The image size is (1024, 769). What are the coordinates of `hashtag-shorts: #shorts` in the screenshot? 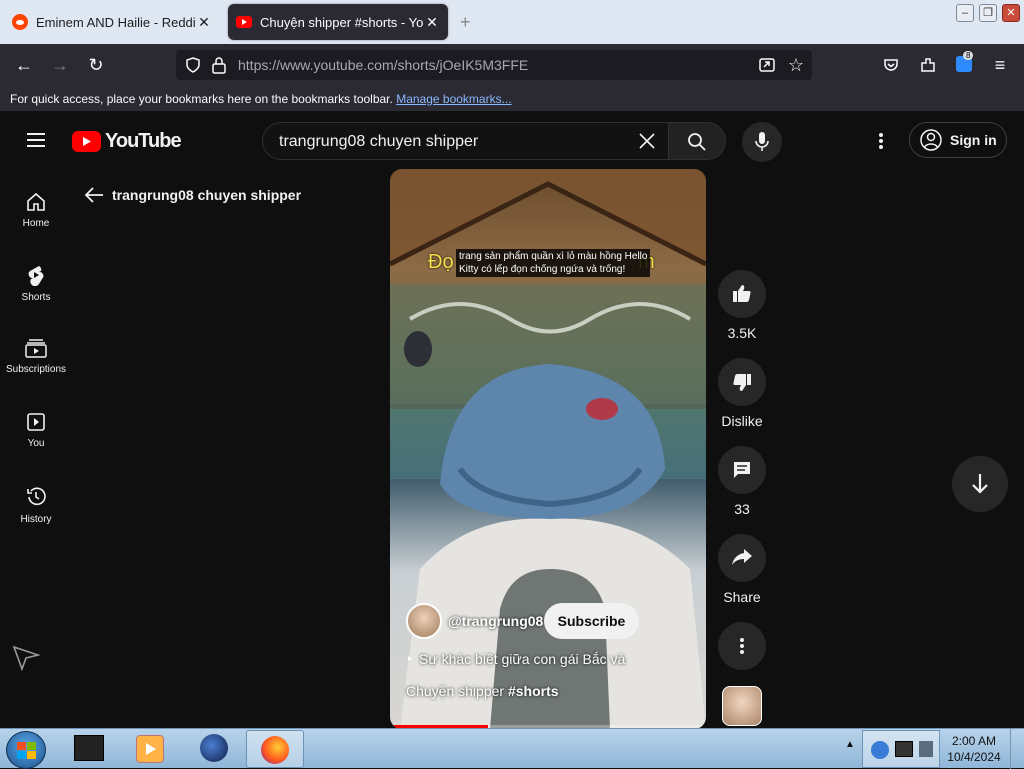 It's located at (533, 691).